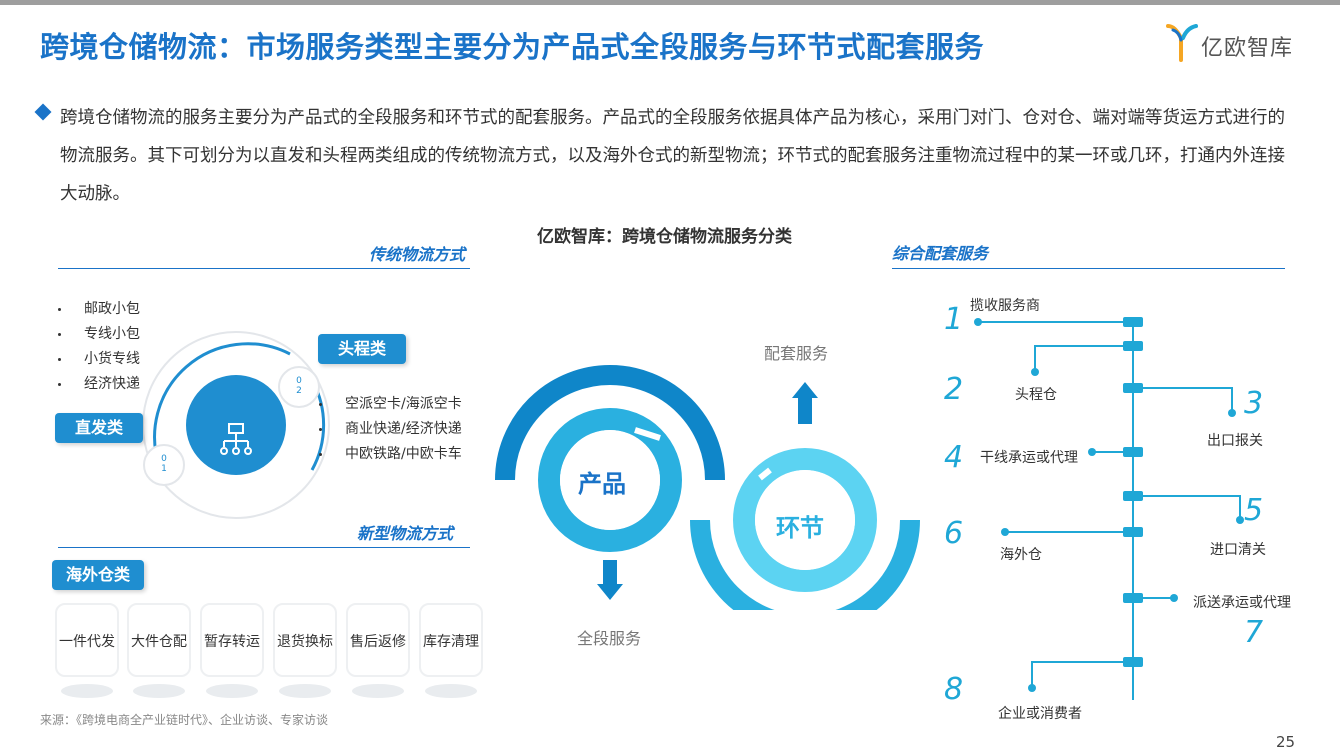  I want to click on source-note: 来源：《跨境电商全产业链时代》、企业访谈、专家访谈, so click(184, 720).